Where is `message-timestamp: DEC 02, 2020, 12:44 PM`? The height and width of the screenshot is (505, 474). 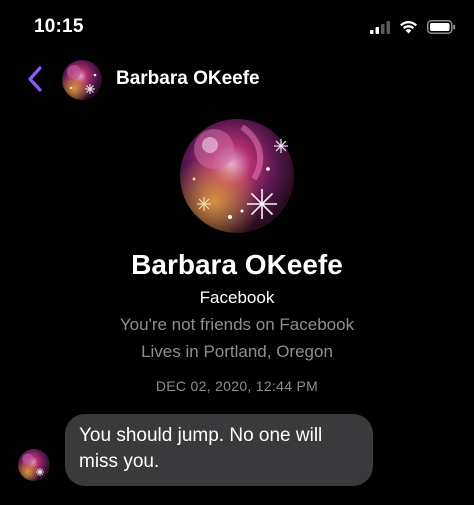 message-timestamp: DEC 02, 2020, 12:44 PM is located at coordinates (237, 386).